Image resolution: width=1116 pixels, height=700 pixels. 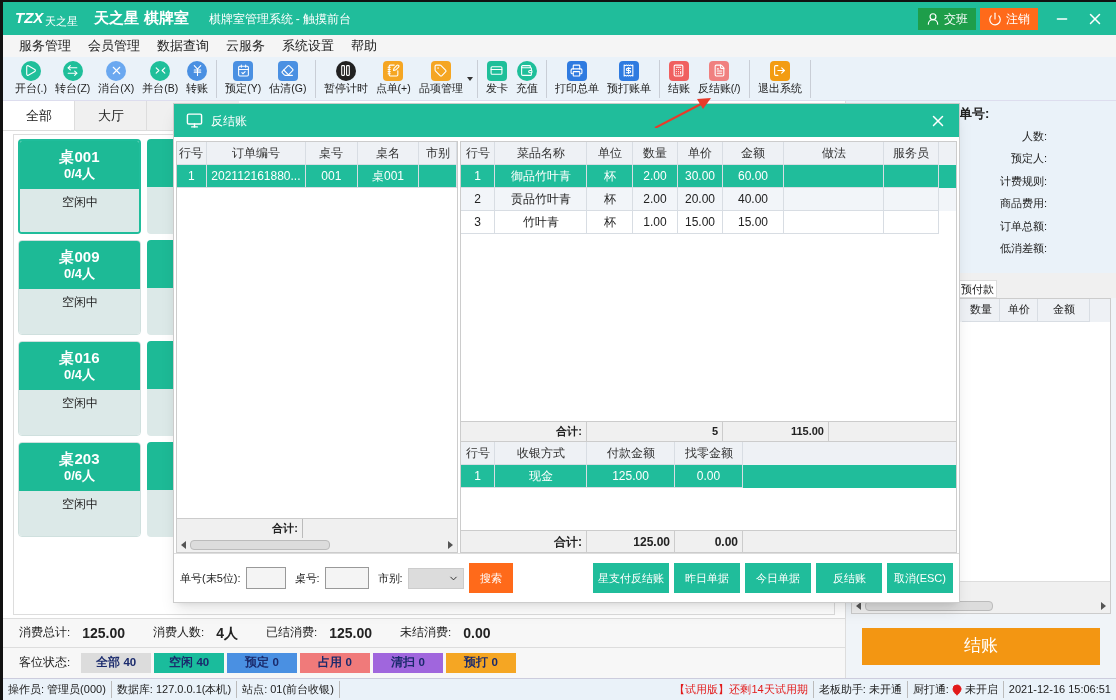 What do you see at coordinates (79, 257) in the screenshot?
I see `table-name: 桌009` at bounding box center [79, 257].